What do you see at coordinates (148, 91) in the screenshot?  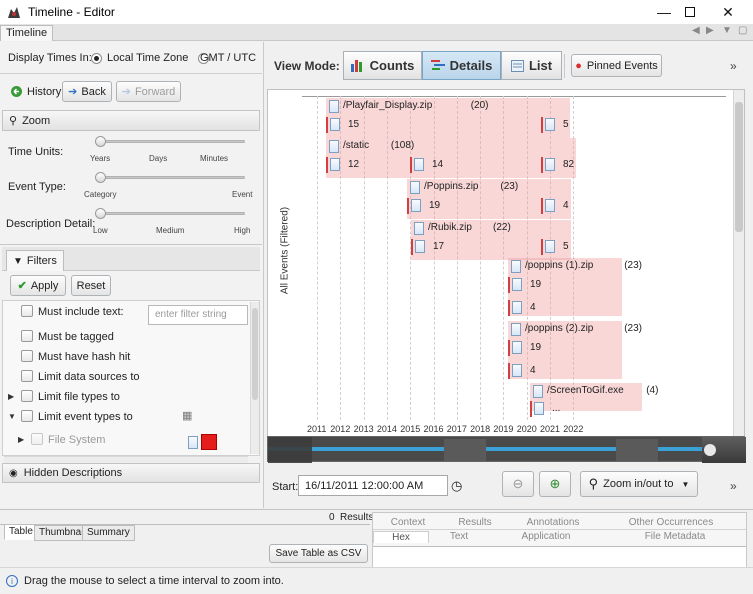 I see `forward-button: ➔ Forward` at bounding box center [148, 91].